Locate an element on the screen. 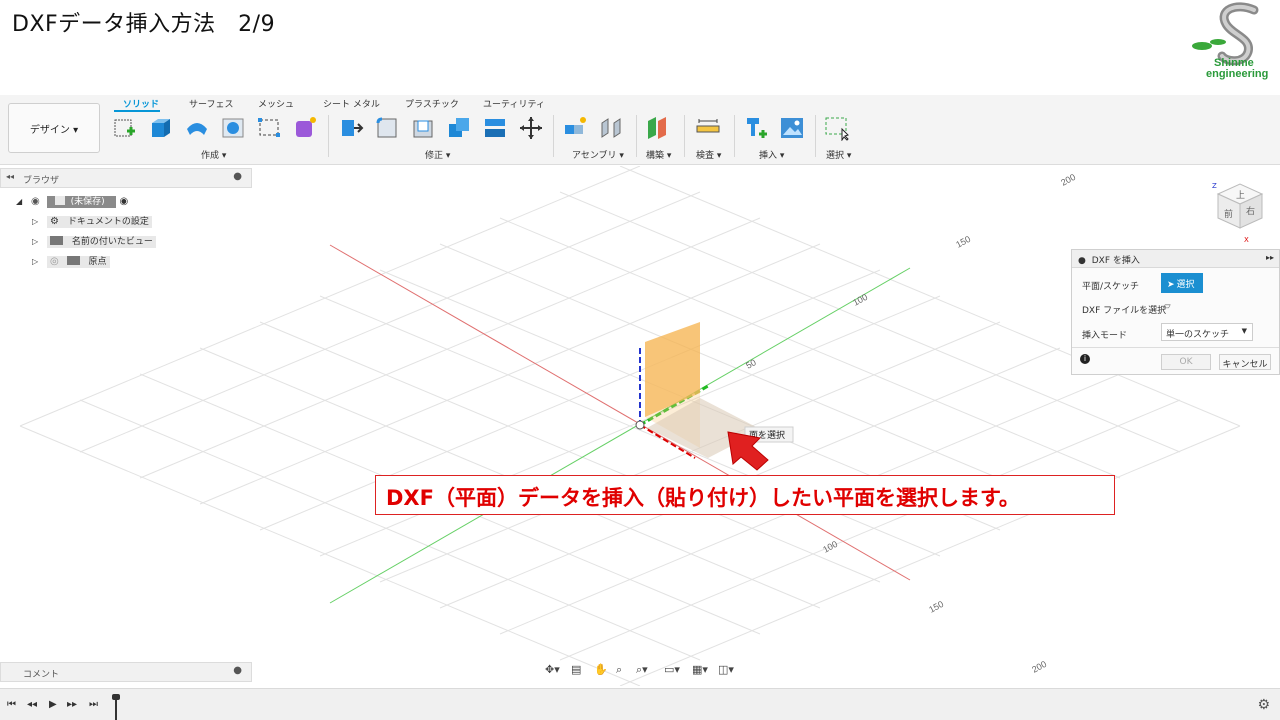 The height and width of the screenshot is (720, 1280). selection-box-icon is located at coordinates (837, 128).